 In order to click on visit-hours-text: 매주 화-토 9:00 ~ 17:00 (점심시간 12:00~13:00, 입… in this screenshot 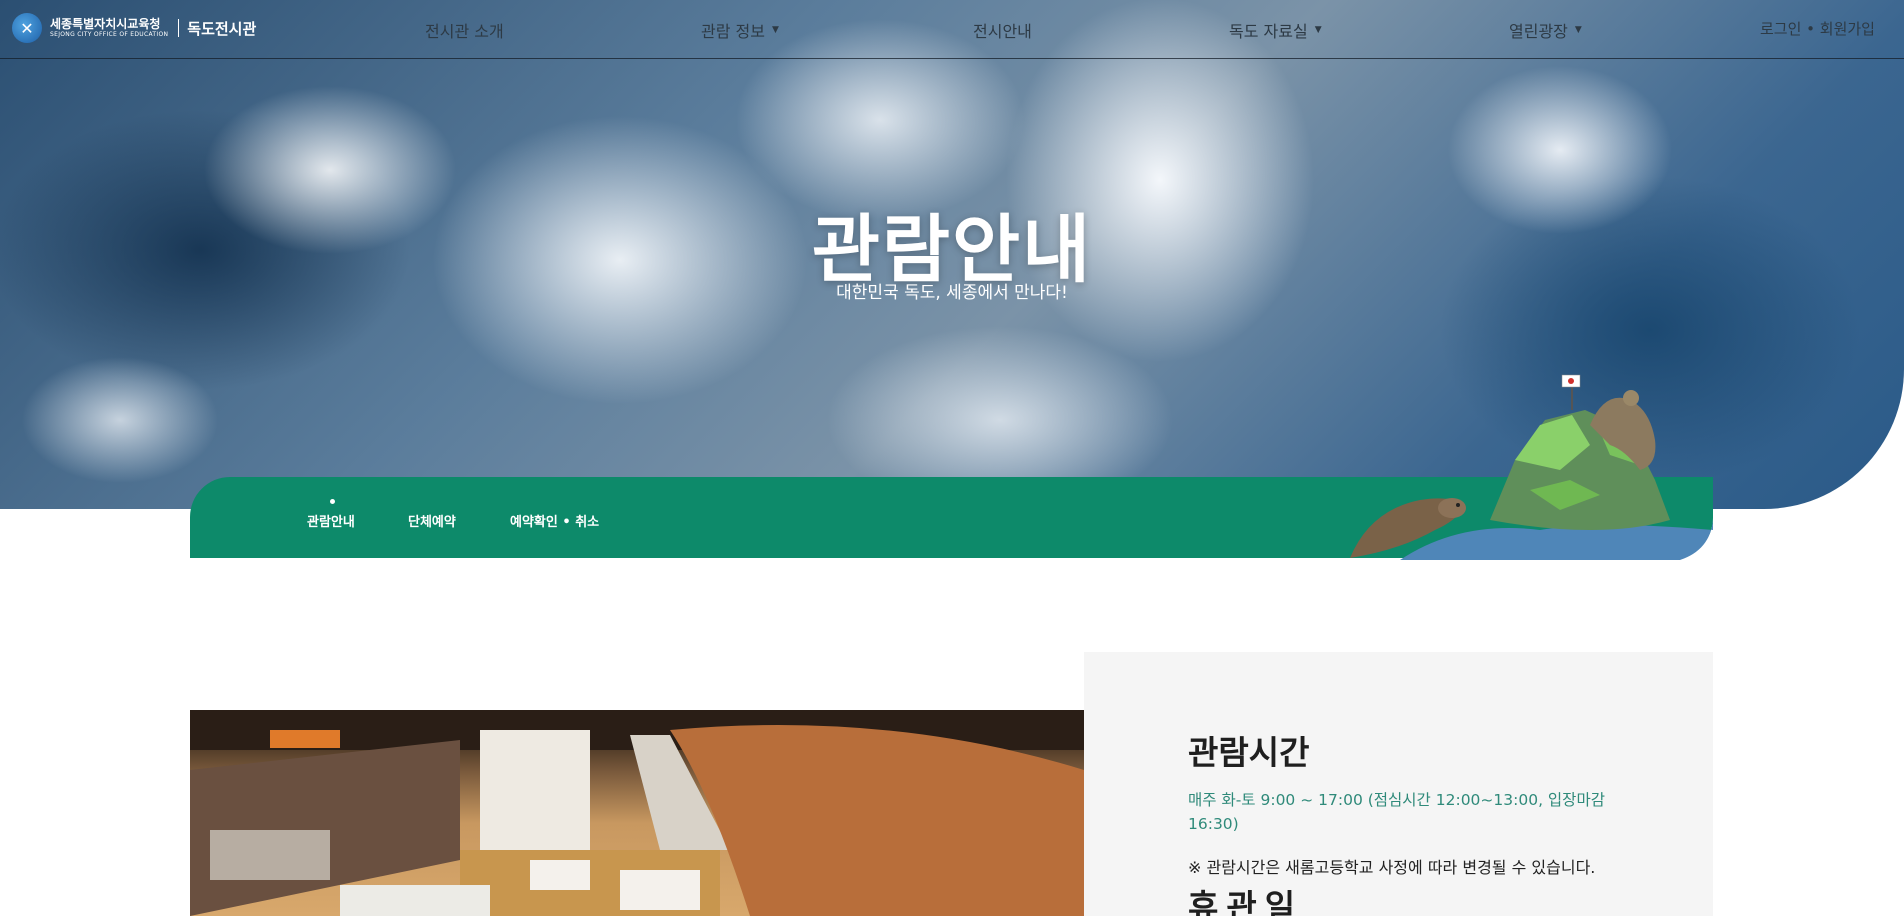, I will do `click(1396, 812)`.